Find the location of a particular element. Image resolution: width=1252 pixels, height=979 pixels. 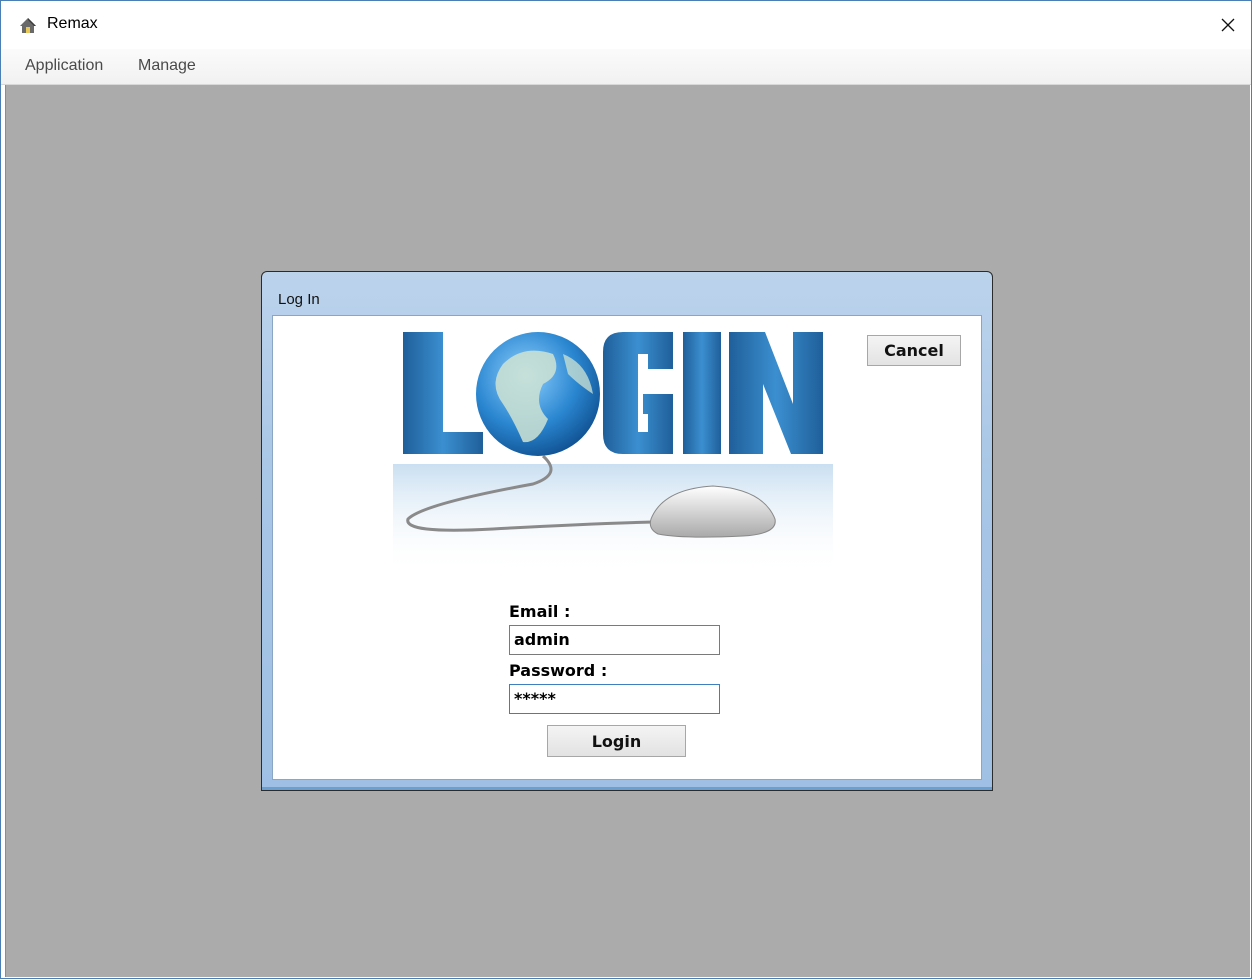

login-button: Login is located at coordinates (616, 741).